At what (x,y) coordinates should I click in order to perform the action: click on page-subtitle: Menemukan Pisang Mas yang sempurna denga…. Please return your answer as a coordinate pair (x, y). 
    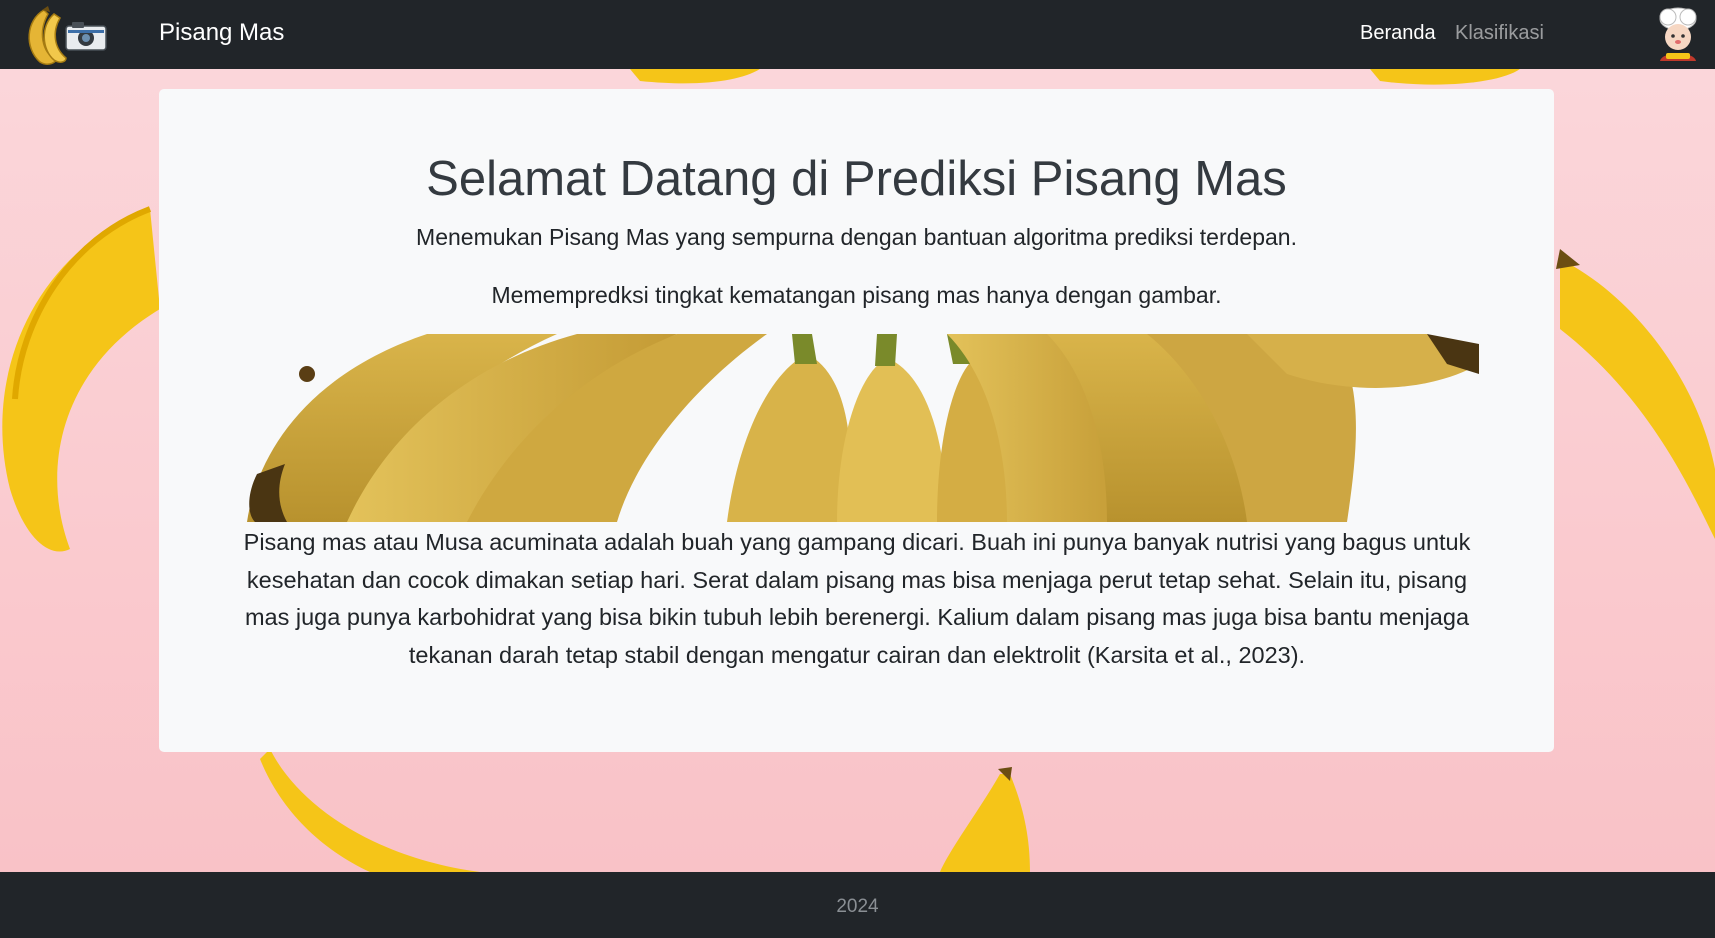
    Looking at the image, I should click on (856, 237).